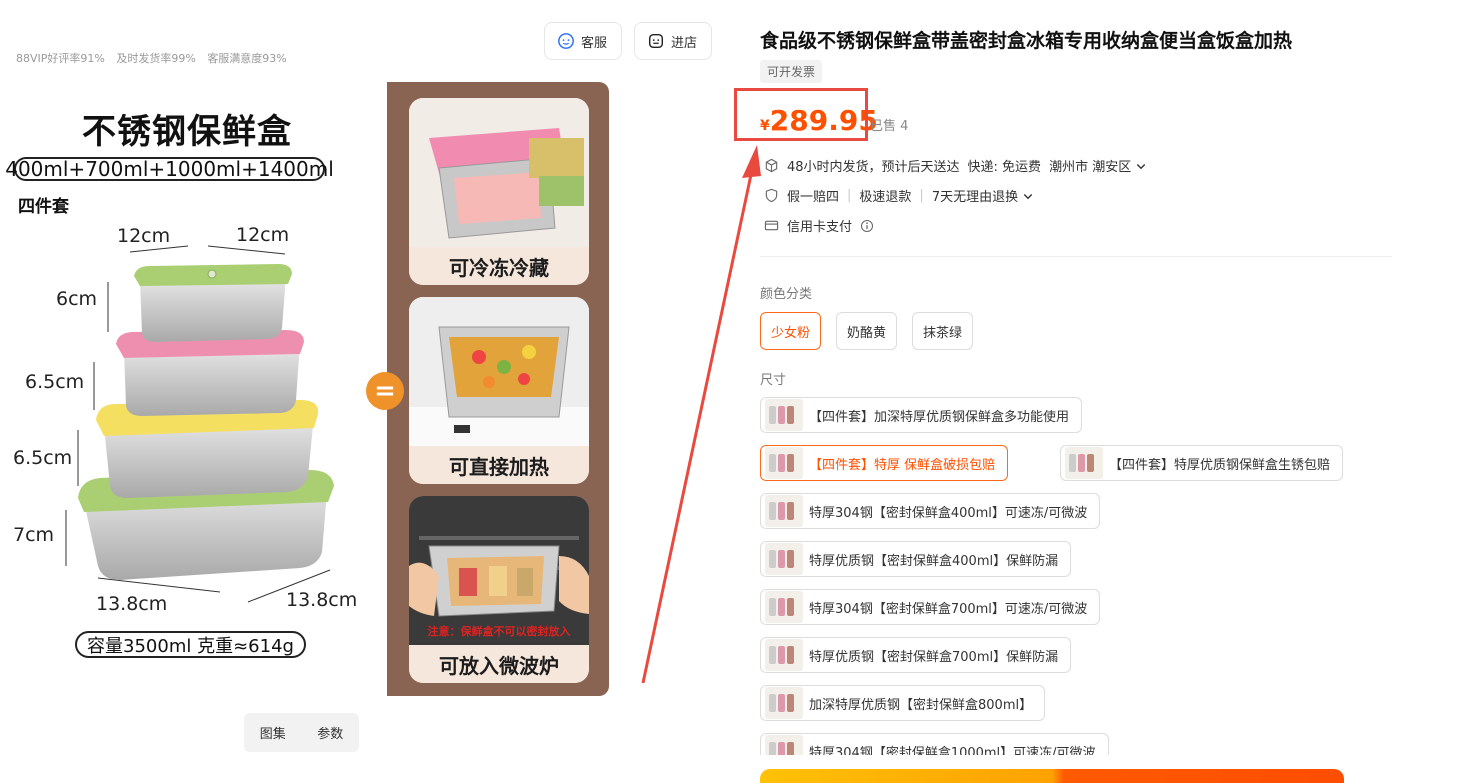 The image size is (1463, 783). Describe the element at coordinates (952, 750) in the screenshot. I see `size-option-label: 特厚304钢【密封保鲜盒1000ml】可速冻/可微波` at that location.